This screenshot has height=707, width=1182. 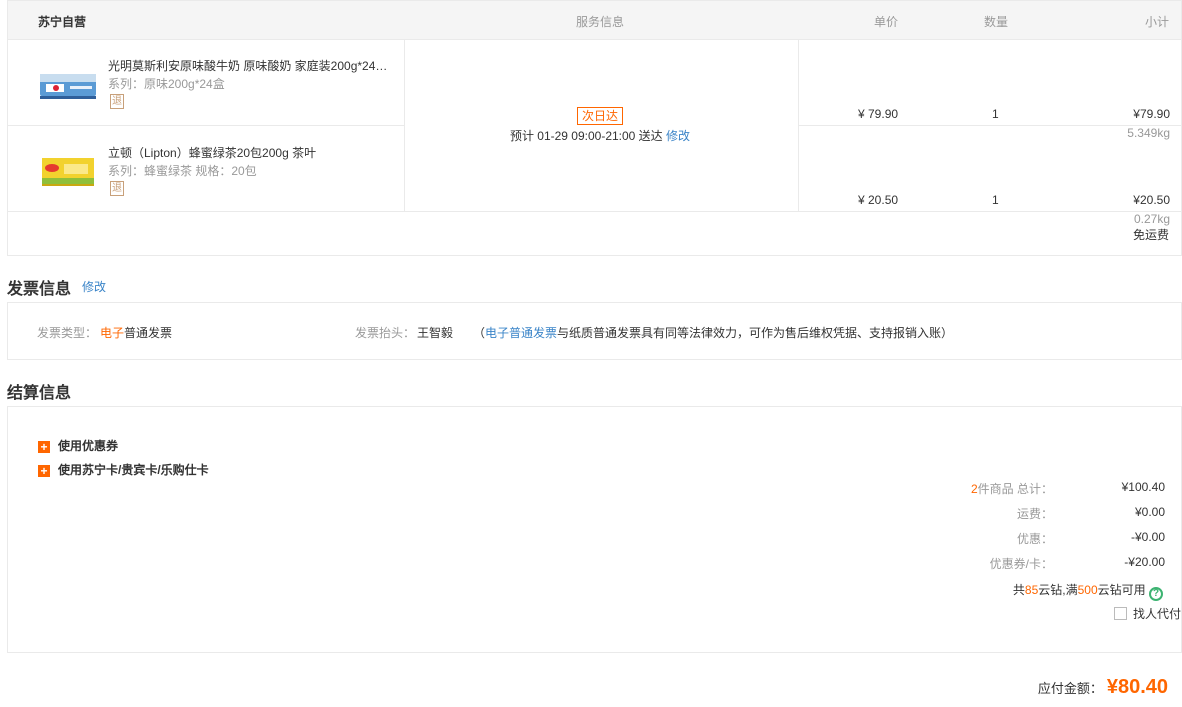 I want to click on freight-row: 免运费, so click(x=594, y=234).